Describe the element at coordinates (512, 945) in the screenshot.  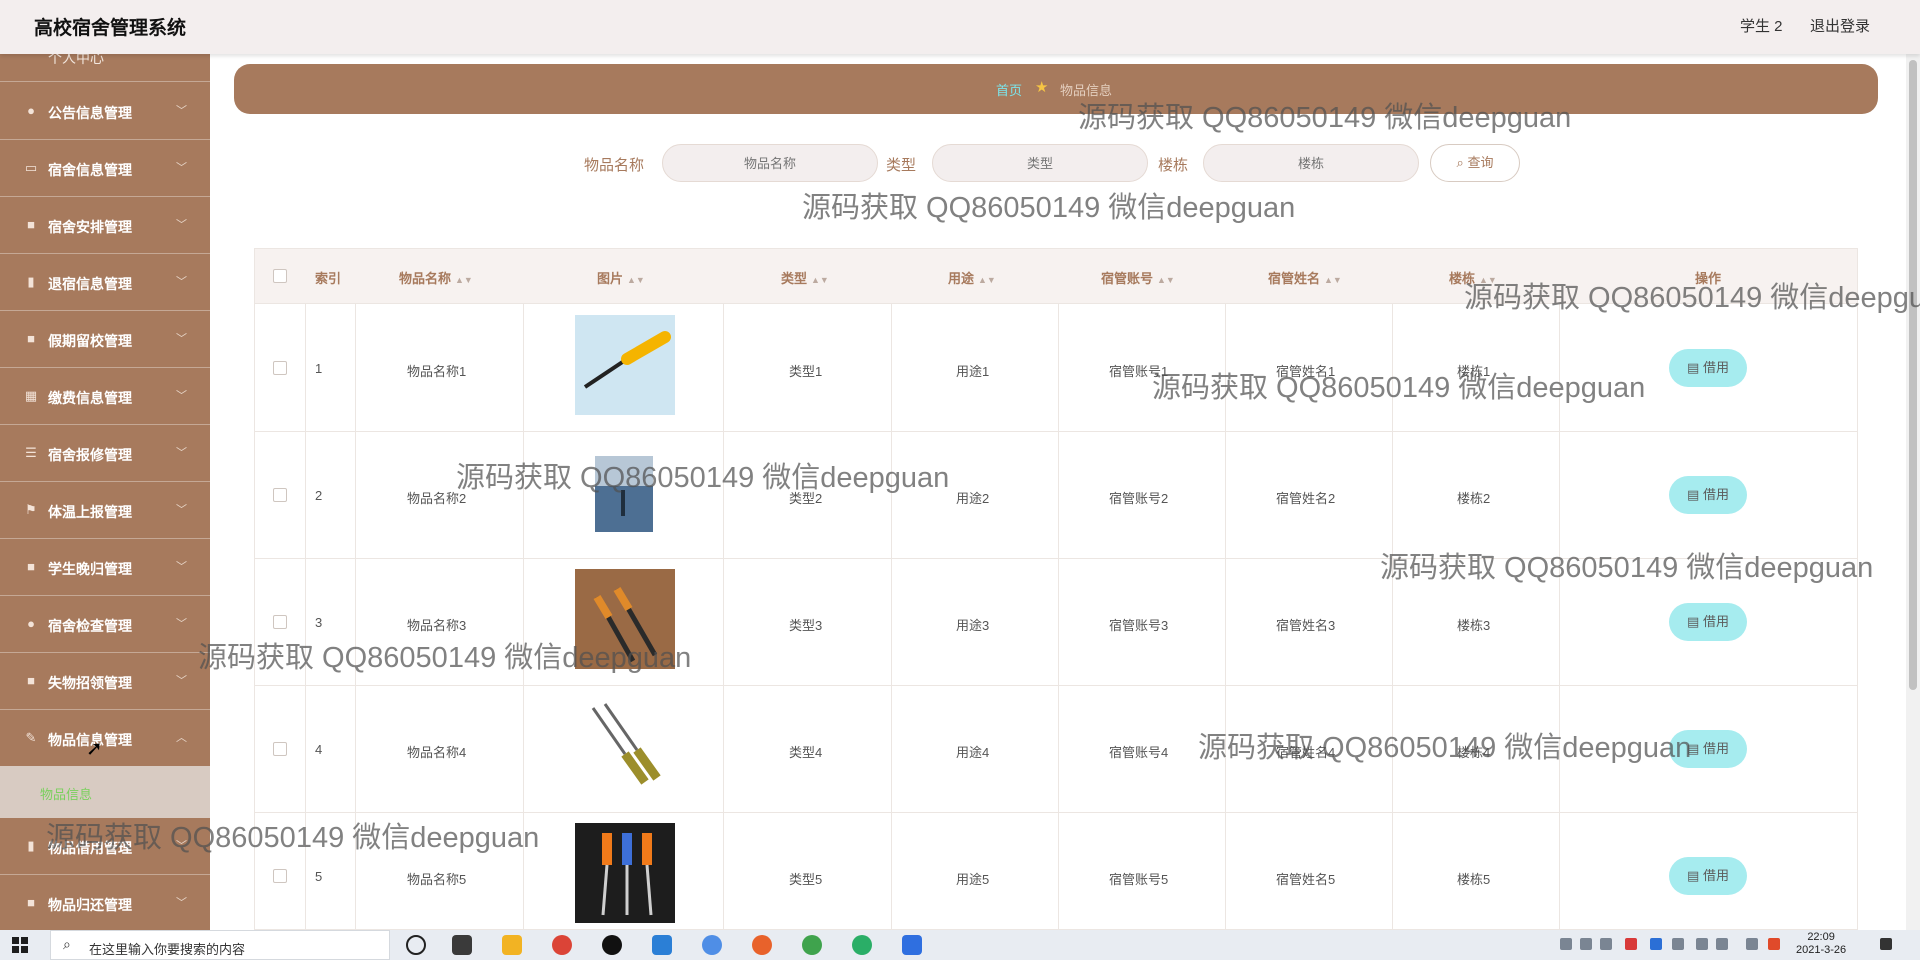
I see `file-explorer-icon` at that location.